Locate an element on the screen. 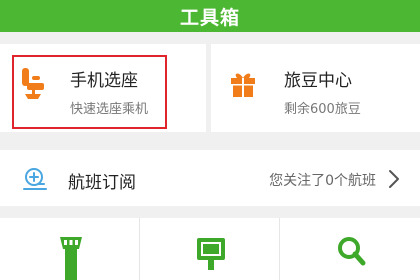  page-title: 工具箱 is located at coordinates (209, 17).